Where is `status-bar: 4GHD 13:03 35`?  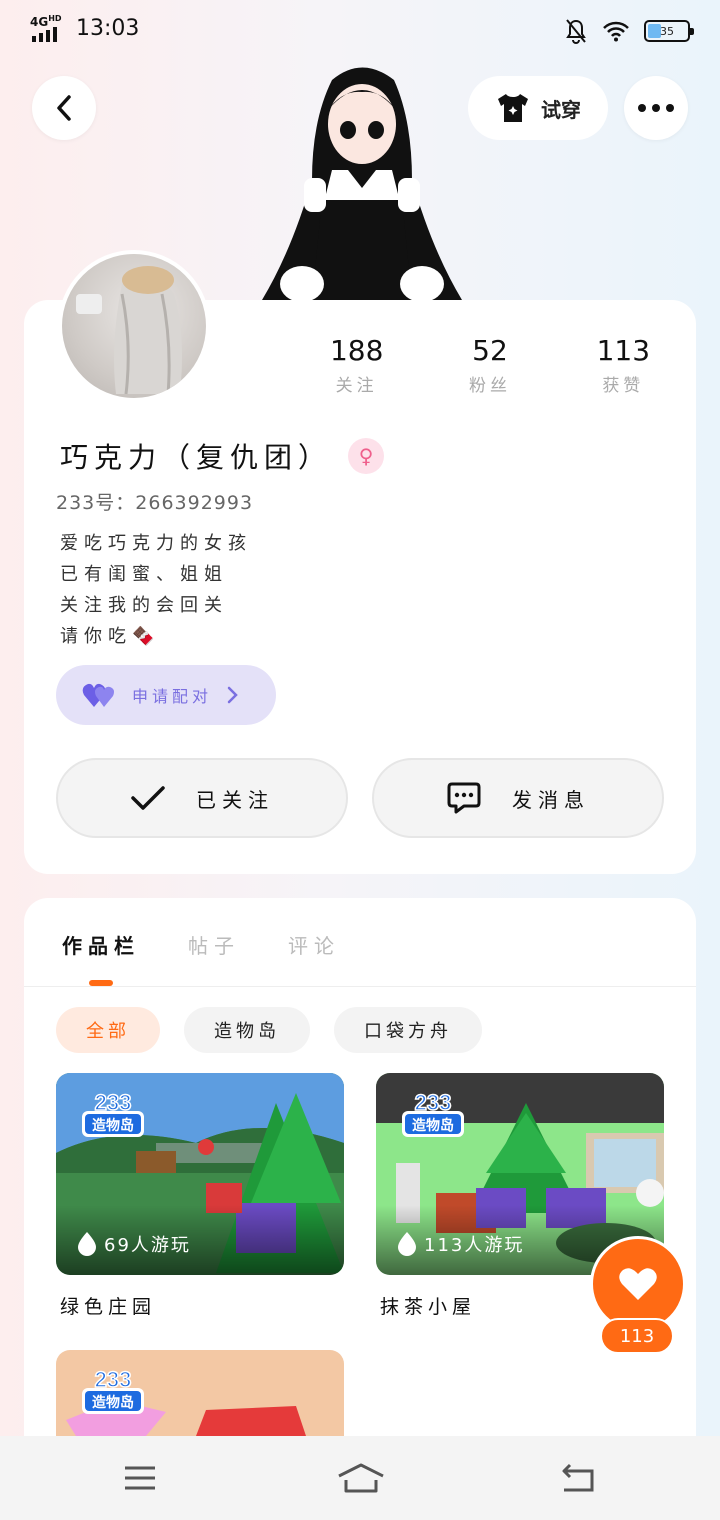
status-bar: 4GHD 13:03 35 is located at coordinates (360, 31).